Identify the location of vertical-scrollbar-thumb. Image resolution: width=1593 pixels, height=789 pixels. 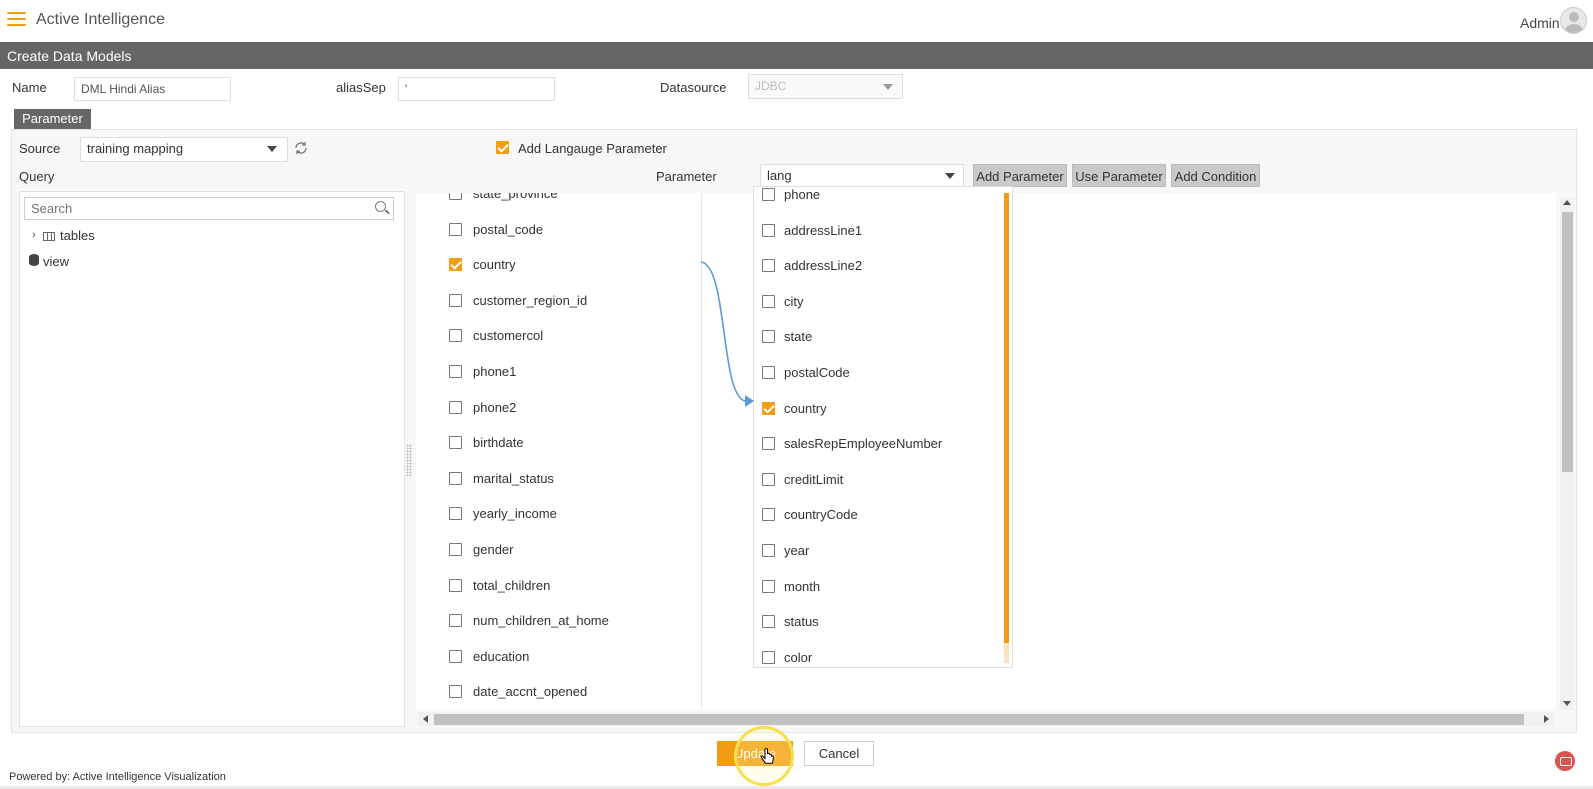
(1567, 342).